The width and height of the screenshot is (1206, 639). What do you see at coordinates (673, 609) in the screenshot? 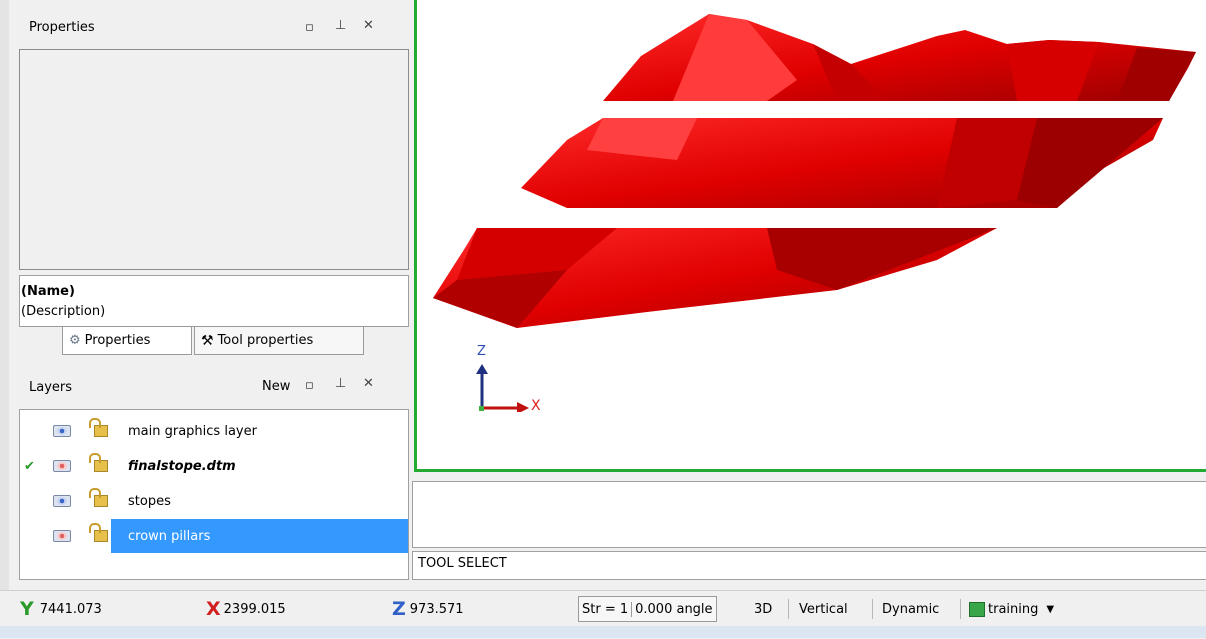
I see `angle-label: 0.000 angle` at bounding box center [673, 609].